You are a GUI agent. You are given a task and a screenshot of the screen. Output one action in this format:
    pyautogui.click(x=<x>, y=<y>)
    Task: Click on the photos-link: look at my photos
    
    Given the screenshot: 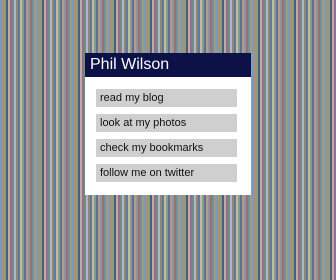 What is the action you would take?
    pyautogui.click(x=166, y=123)
    